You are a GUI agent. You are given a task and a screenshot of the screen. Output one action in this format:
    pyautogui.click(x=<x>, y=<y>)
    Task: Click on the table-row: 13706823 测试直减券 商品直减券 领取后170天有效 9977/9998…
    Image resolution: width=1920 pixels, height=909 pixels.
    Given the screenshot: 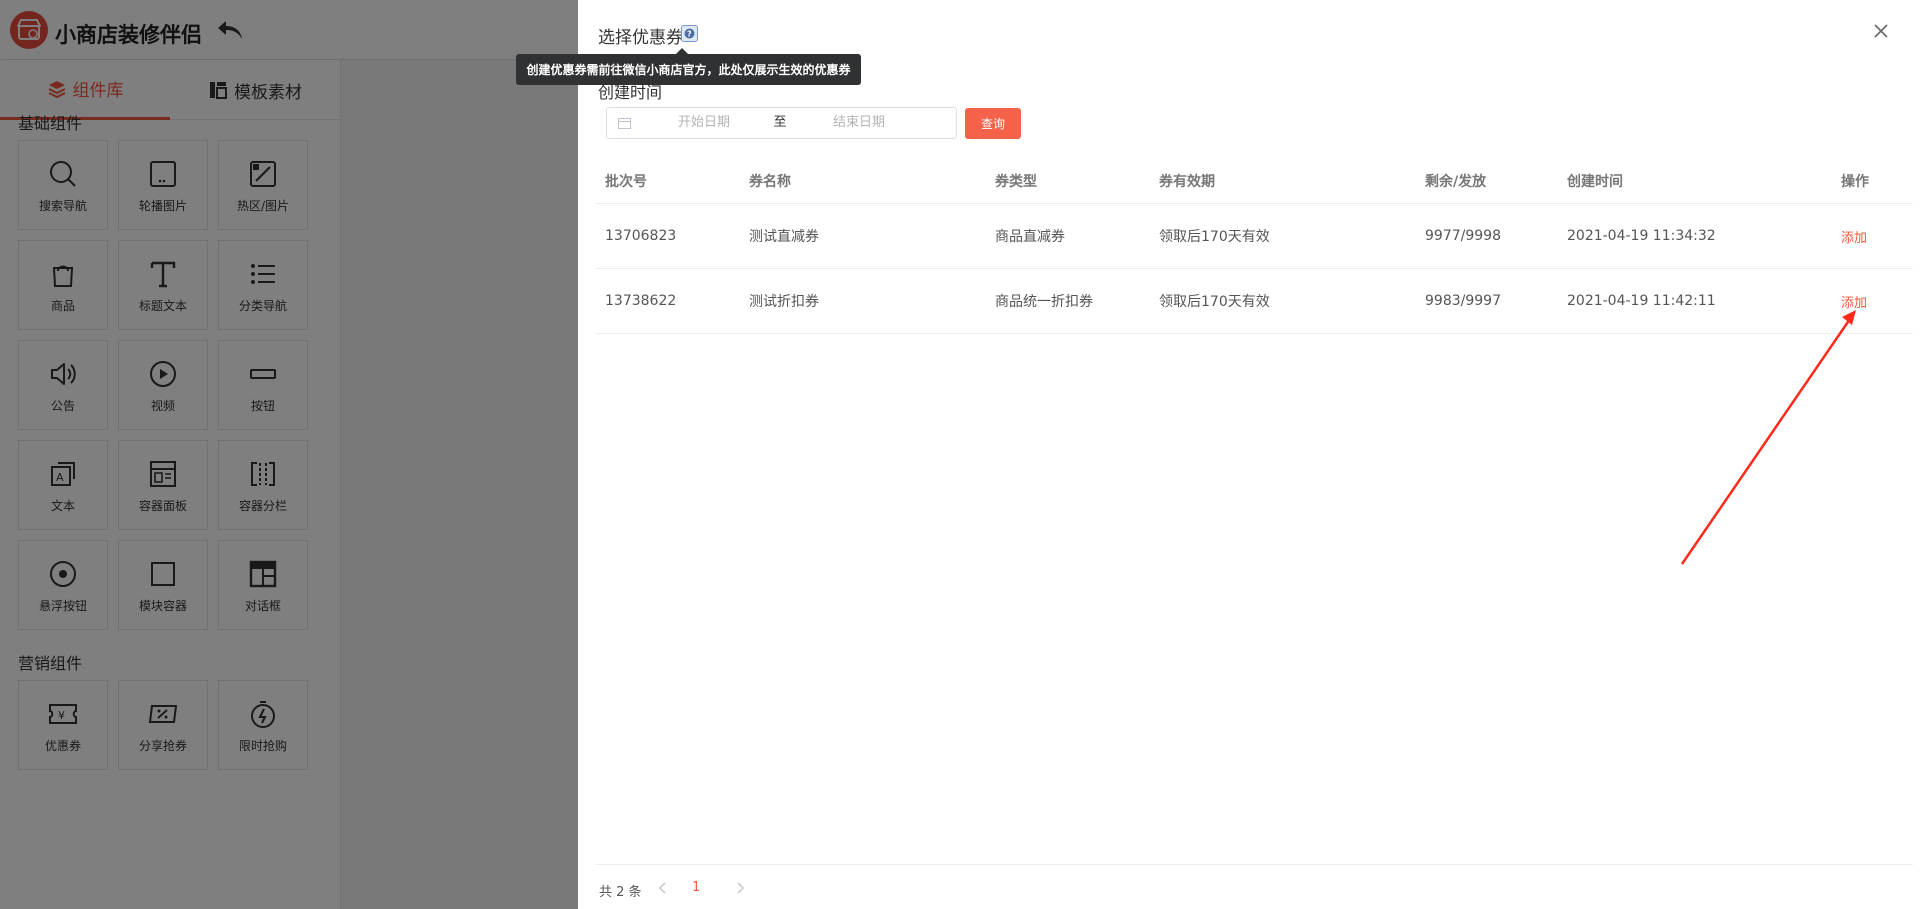 What is the action you would take?
    pyautogui.click(x=1254, y=236)
    